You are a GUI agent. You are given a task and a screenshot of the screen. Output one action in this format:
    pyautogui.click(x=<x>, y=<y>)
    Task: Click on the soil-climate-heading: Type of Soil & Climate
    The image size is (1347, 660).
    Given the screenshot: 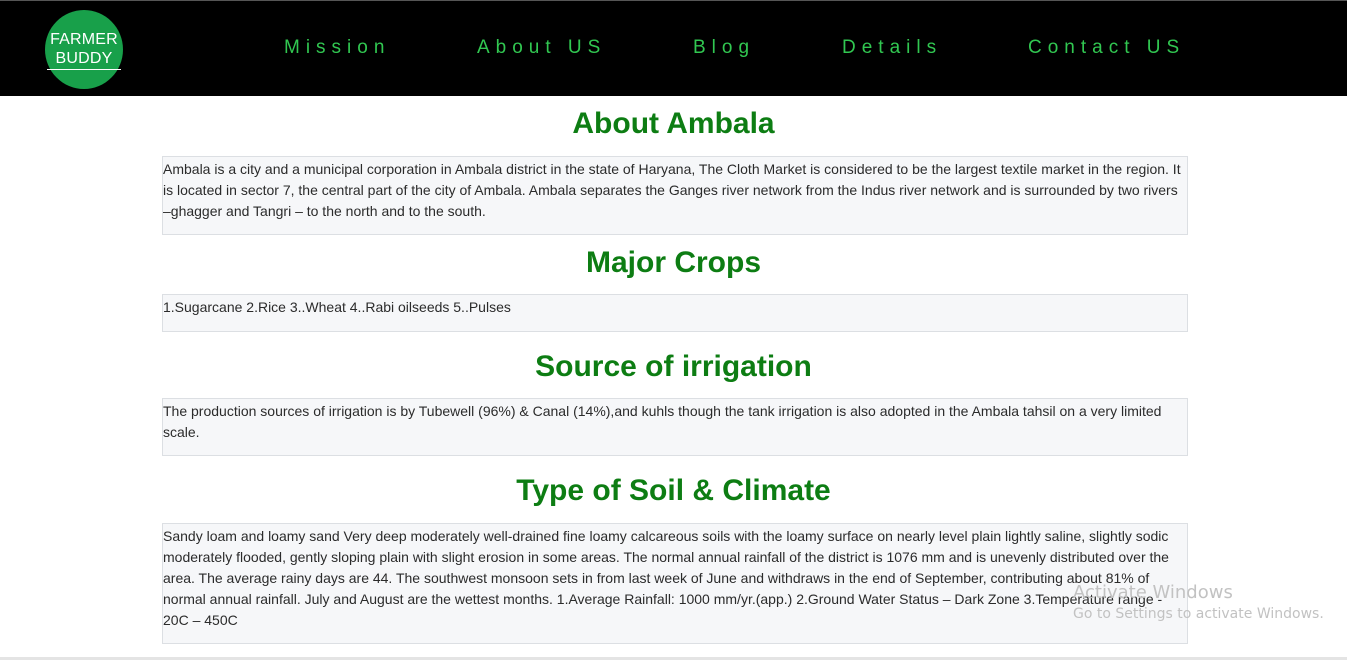 What is the action you would take?
    pyautogui.click(x=673, y=490)
    